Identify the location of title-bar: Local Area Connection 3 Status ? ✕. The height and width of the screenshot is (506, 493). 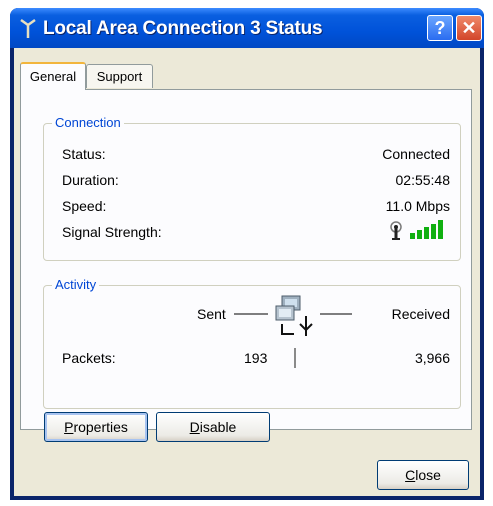
(247, 28).